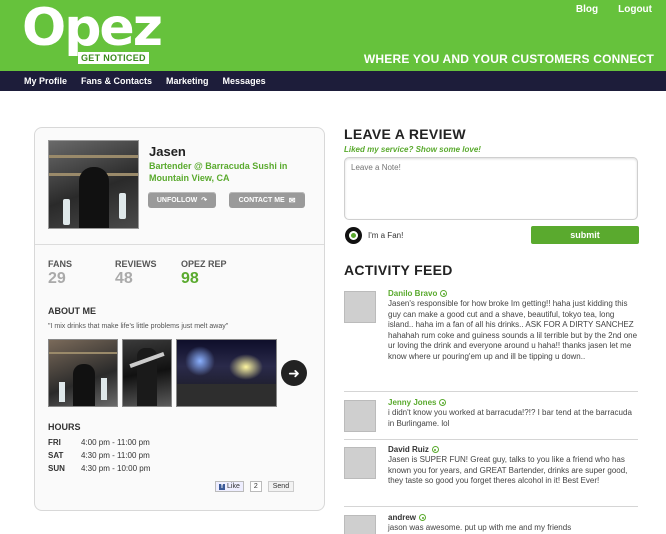  Describe the element at coordinates (222, 486) in the screenshot. I see `facebook-icon: f` at that location.